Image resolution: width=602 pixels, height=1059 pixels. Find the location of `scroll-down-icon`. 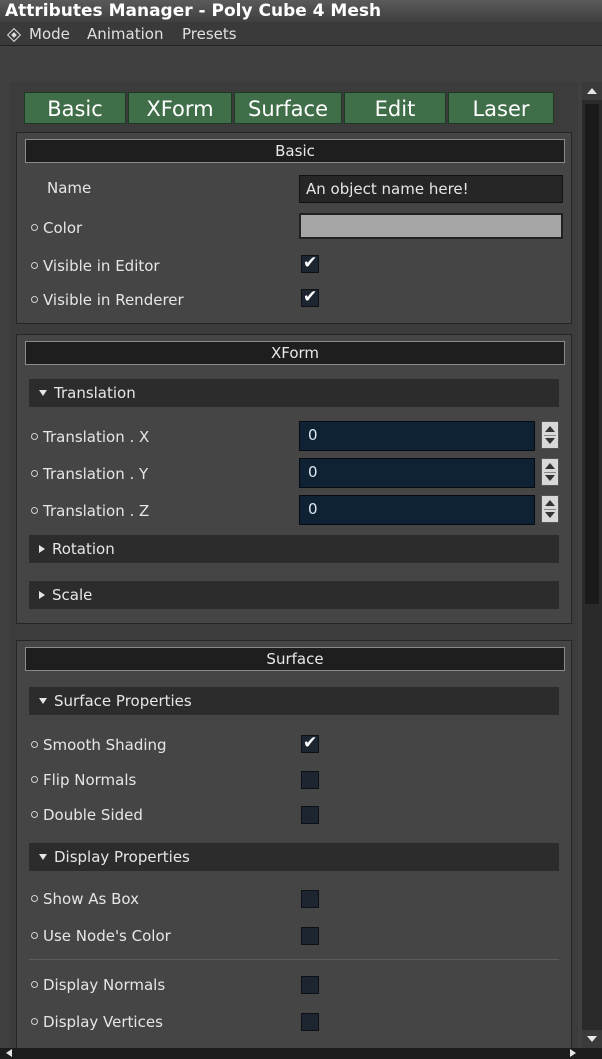

scroll-down-icon is located at coordinates (592, 1039).